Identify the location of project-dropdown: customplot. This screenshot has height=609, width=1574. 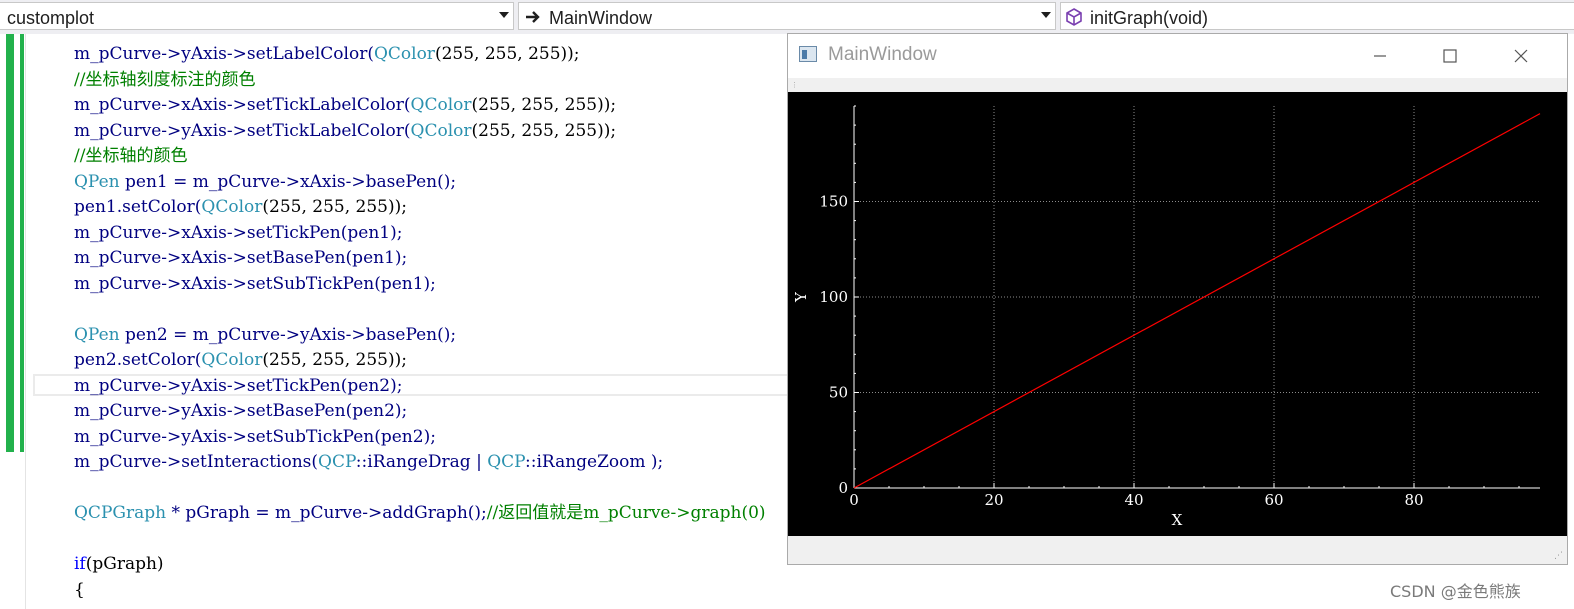
(257, 16).